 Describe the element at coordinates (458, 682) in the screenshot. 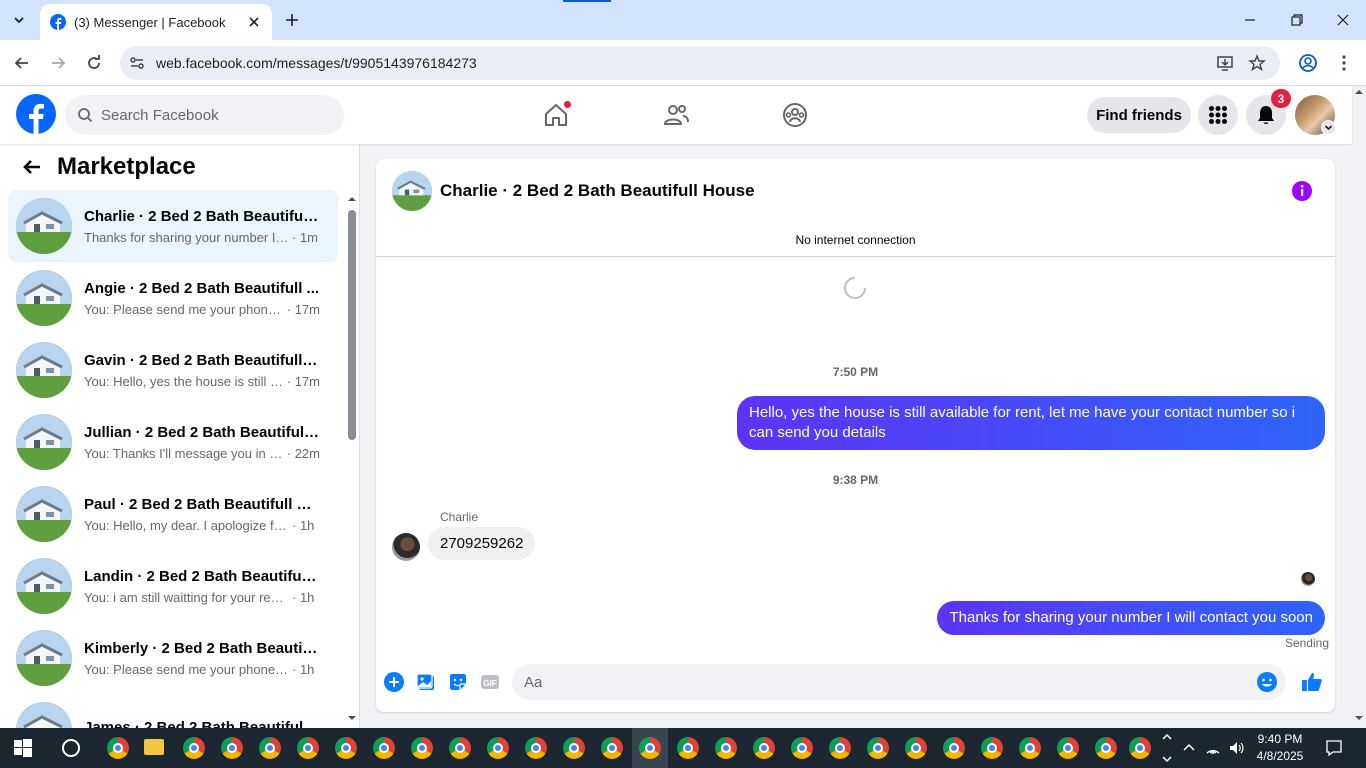

I see `sticker-icon` at that location.